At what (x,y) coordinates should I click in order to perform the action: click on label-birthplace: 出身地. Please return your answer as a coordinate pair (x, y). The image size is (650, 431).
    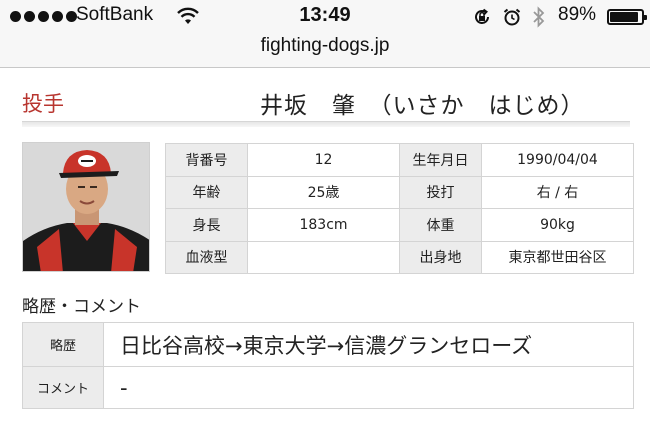
    Looking at the image, I should click on (440, 257).